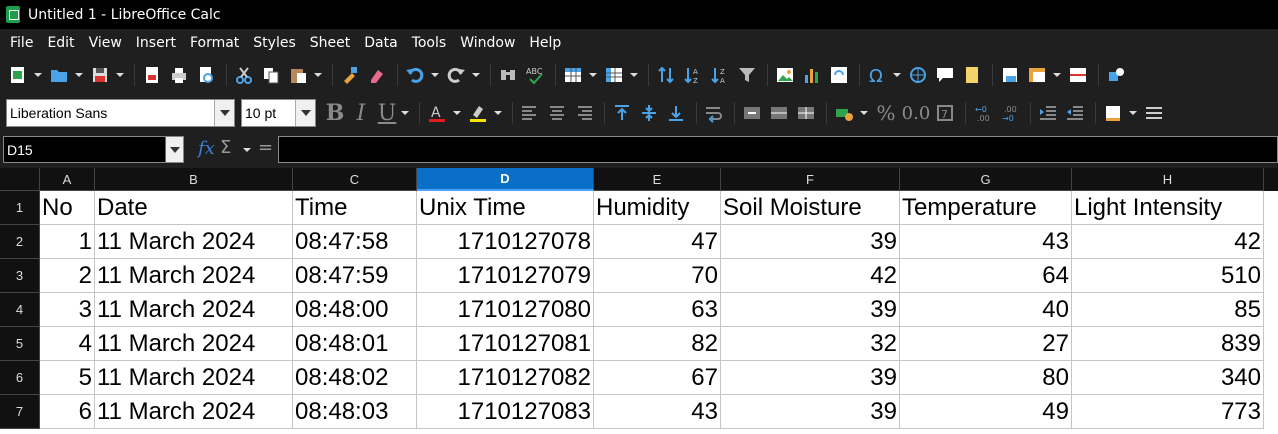  Describe the element at coordinates (812, 75) in the screenshot. I see `insert-chart-icon` at that location.